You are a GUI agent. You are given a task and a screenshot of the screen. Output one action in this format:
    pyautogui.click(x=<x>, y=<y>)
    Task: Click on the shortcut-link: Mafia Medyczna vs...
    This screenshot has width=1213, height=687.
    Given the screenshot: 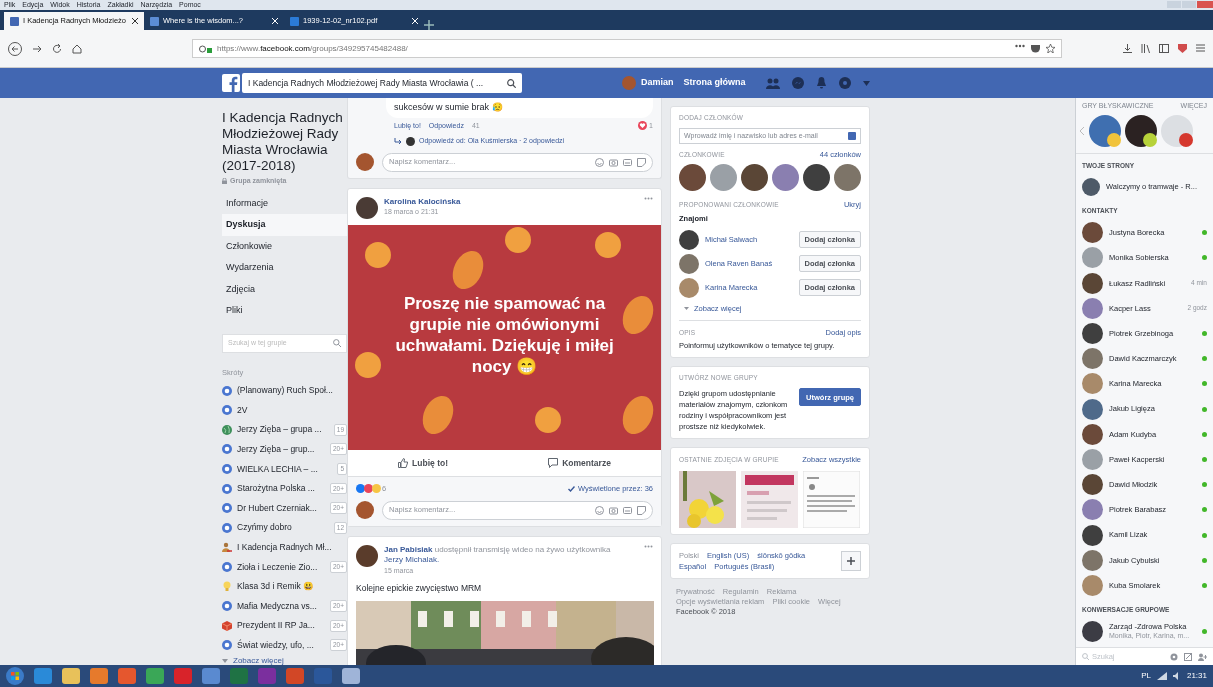 What is the action you would take?
    pyautogui.click(x=277, y=606)
    